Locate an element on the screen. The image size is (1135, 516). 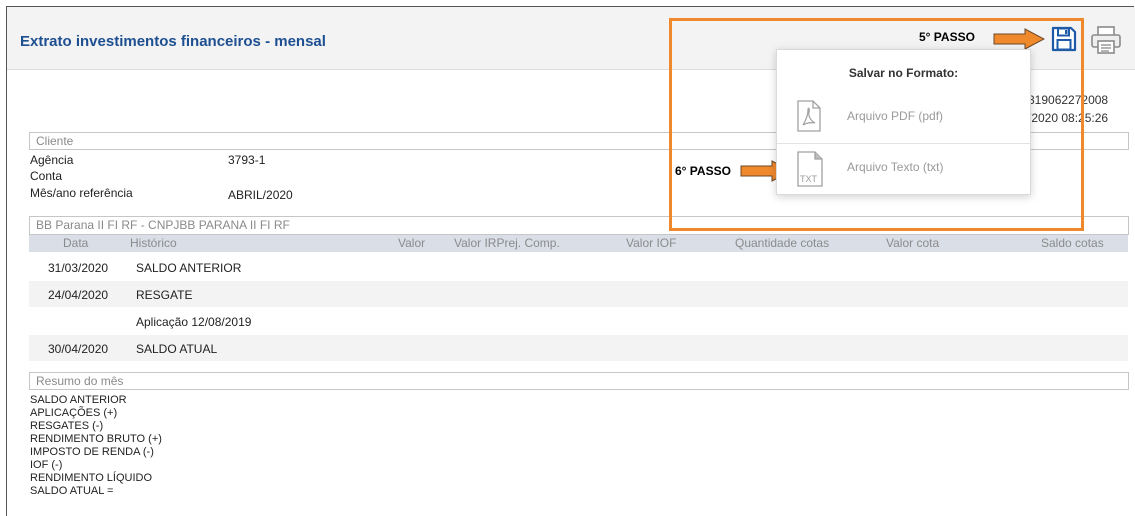
col-saldo-cotas: Saldo cotas is located at coordinates (1072, 243).